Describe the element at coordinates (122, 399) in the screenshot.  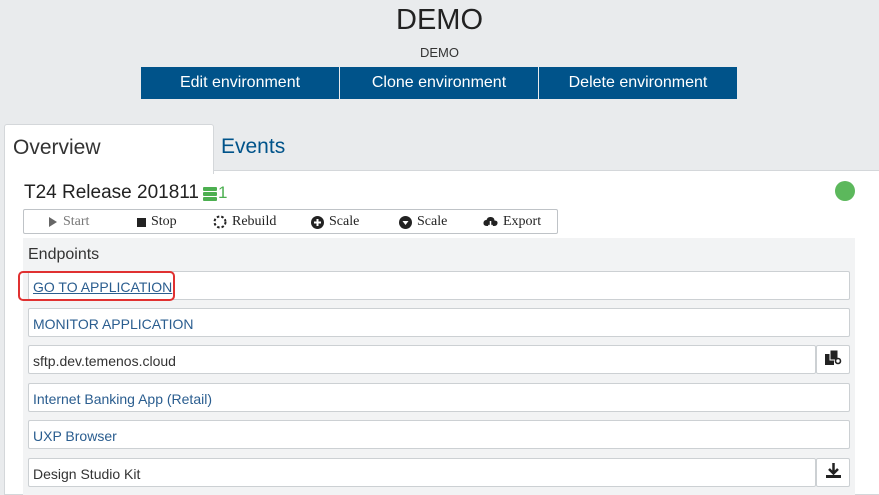
I see `internet-banking-link: Internet Banking App (Retail)` at that location.